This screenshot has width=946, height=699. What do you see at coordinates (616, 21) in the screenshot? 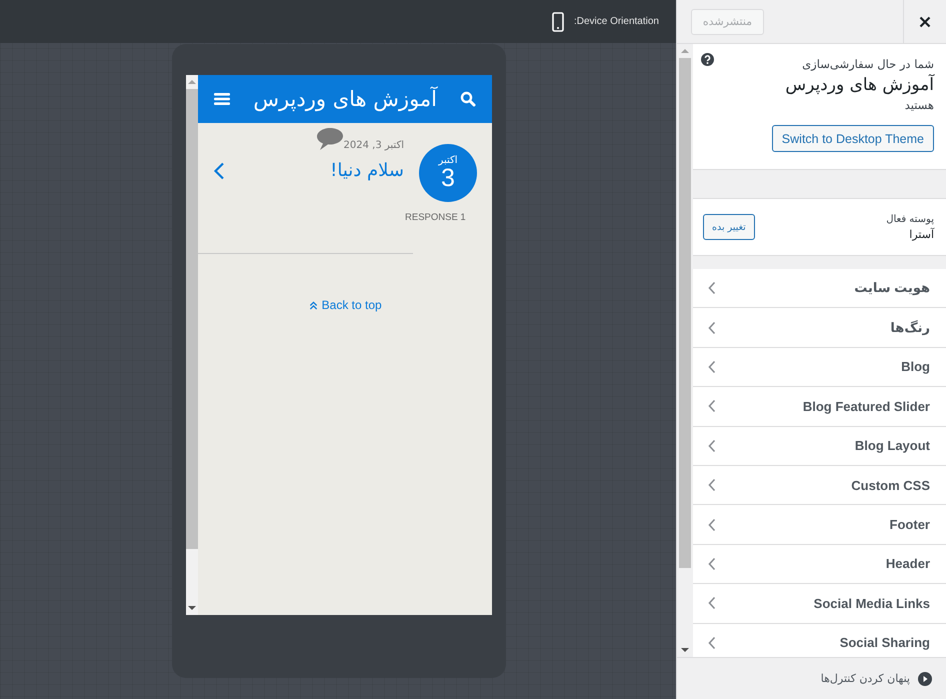
I see `orientation-label: :Device Orientation` at bounding box center [616, 21].